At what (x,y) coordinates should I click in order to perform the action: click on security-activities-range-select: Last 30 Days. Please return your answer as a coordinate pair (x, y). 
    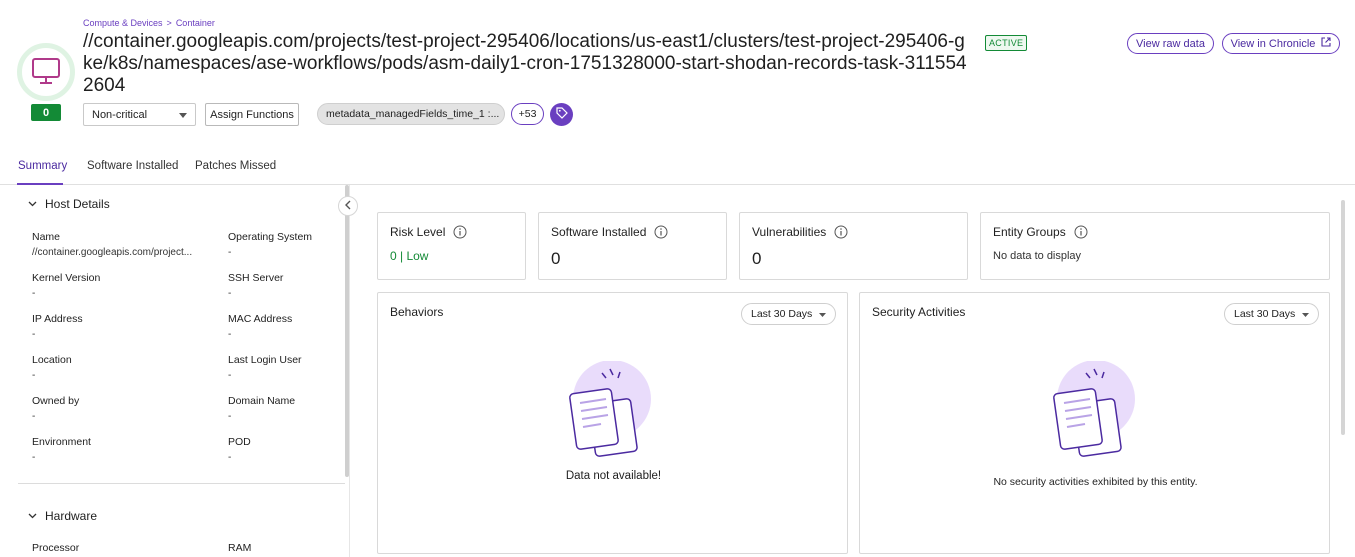
    Looking at the image, I should click on (1272, 314).